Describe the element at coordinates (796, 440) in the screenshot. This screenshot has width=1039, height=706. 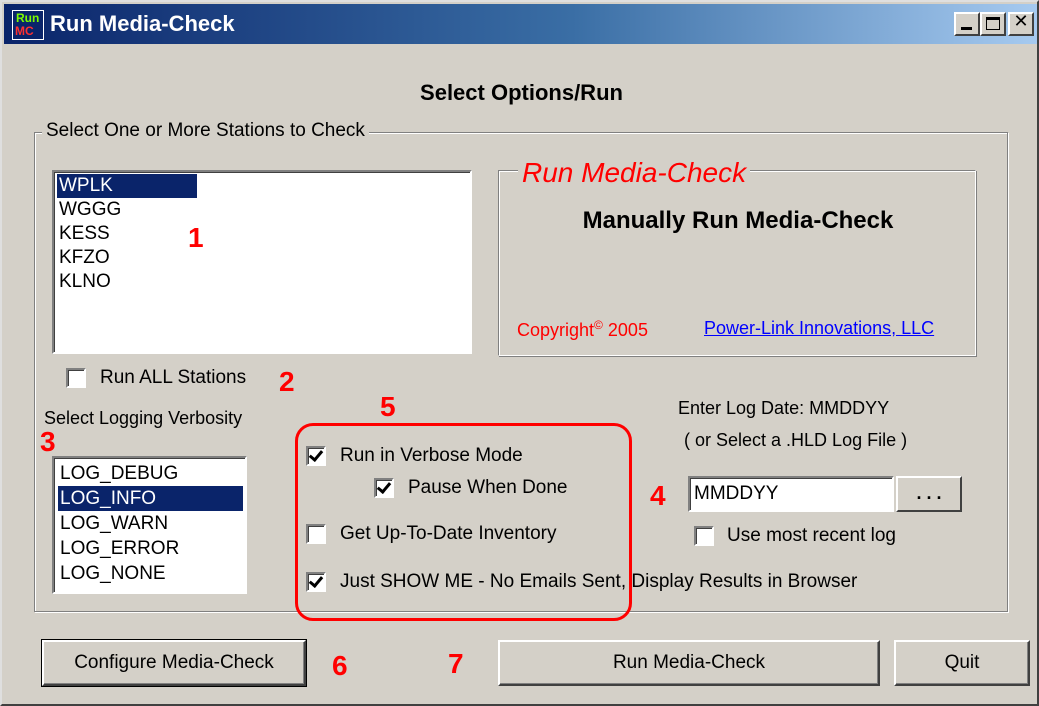
I see `log-file-hint: ( or Select a .HLD Log File )` at that location.